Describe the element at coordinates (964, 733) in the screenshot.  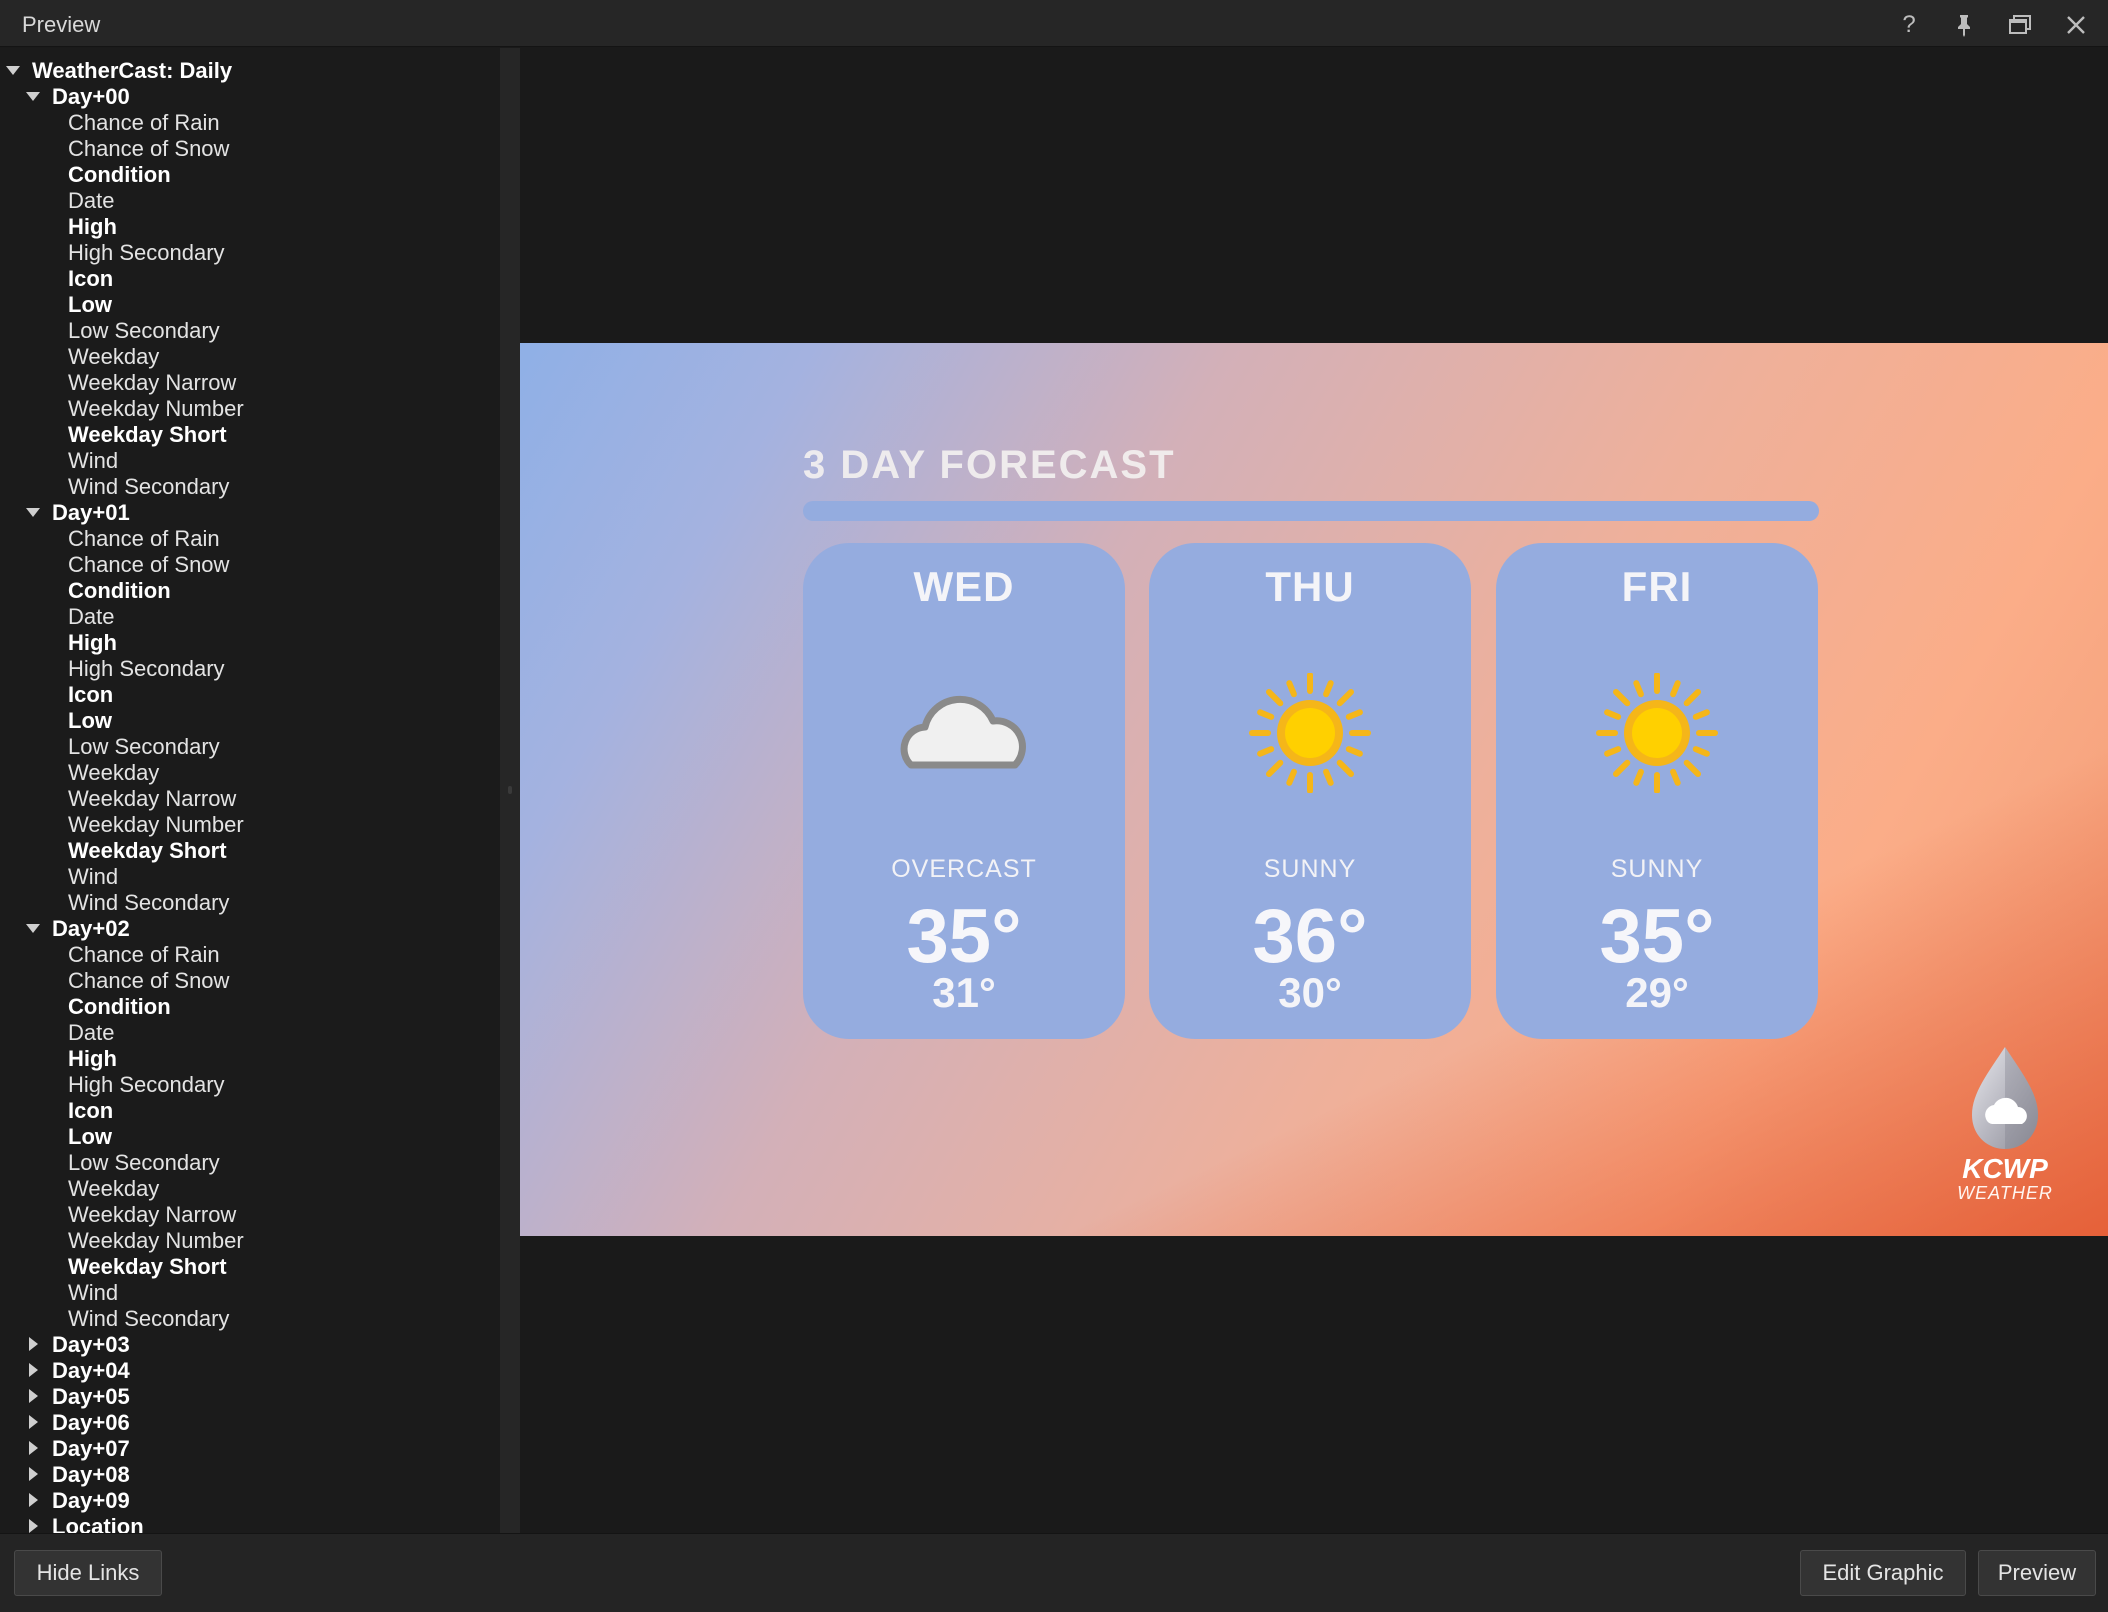
I see `cloud-icon` at that location.